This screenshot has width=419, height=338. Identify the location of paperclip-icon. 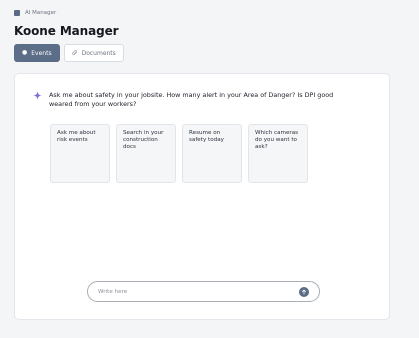
(74, 53).